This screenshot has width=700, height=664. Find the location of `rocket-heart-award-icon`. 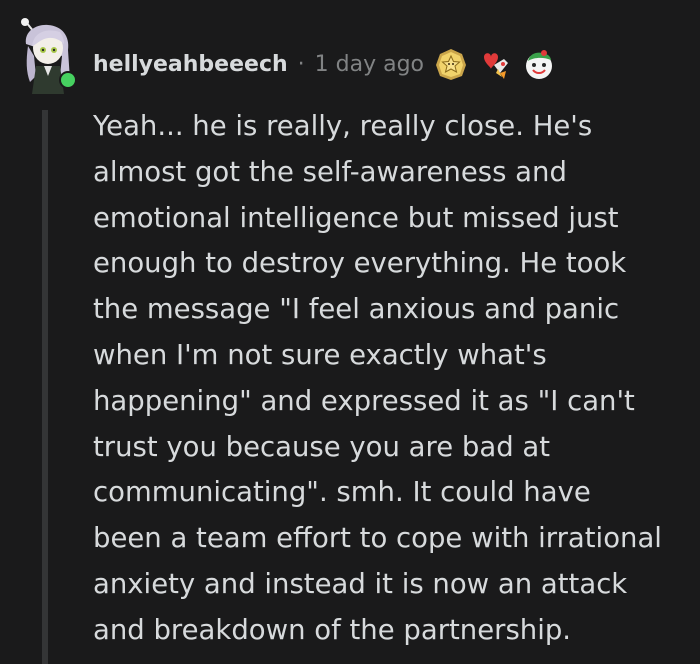

rocket-heart-award-icon is located at coordinates (495, 64).